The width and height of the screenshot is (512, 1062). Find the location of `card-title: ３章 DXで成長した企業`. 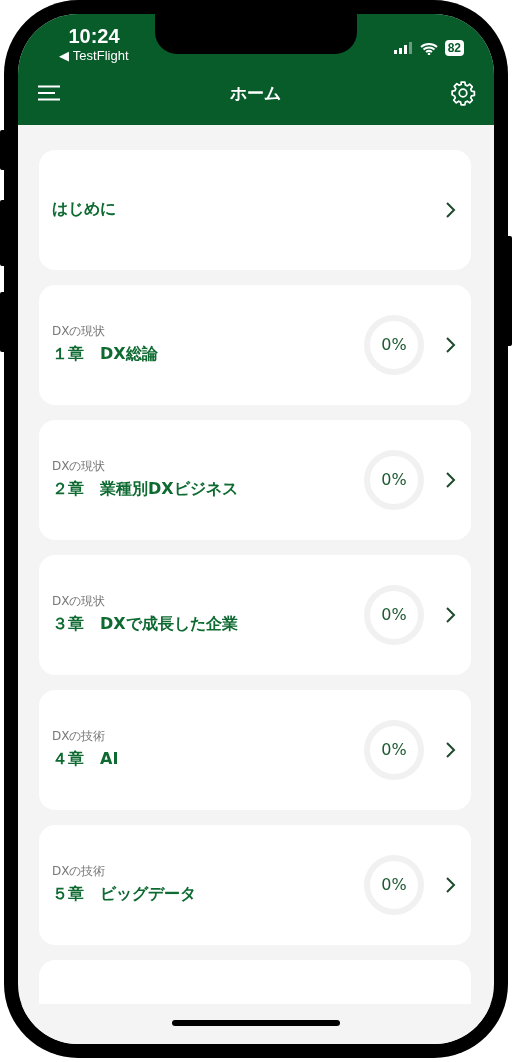

card-title: ３章 DXで成長した企業 is located at coordinates (145, 624).